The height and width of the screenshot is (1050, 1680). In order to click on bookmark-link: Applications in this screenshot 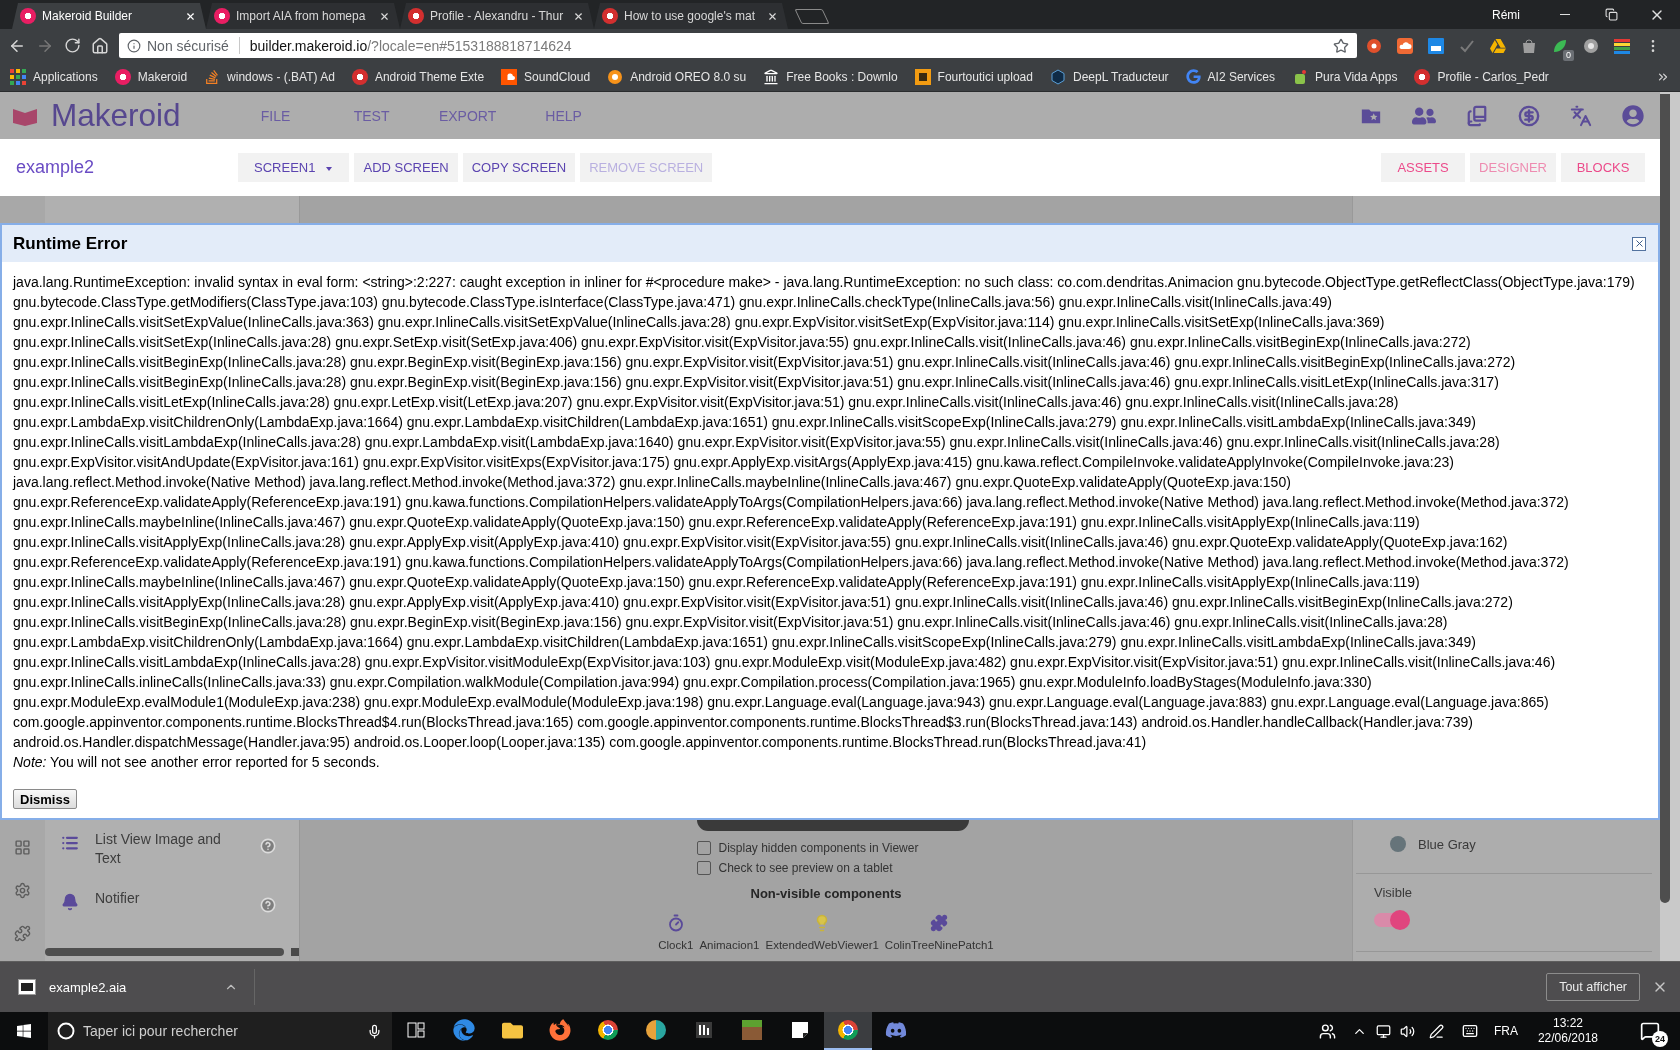, I will do `click(54, 76)`.